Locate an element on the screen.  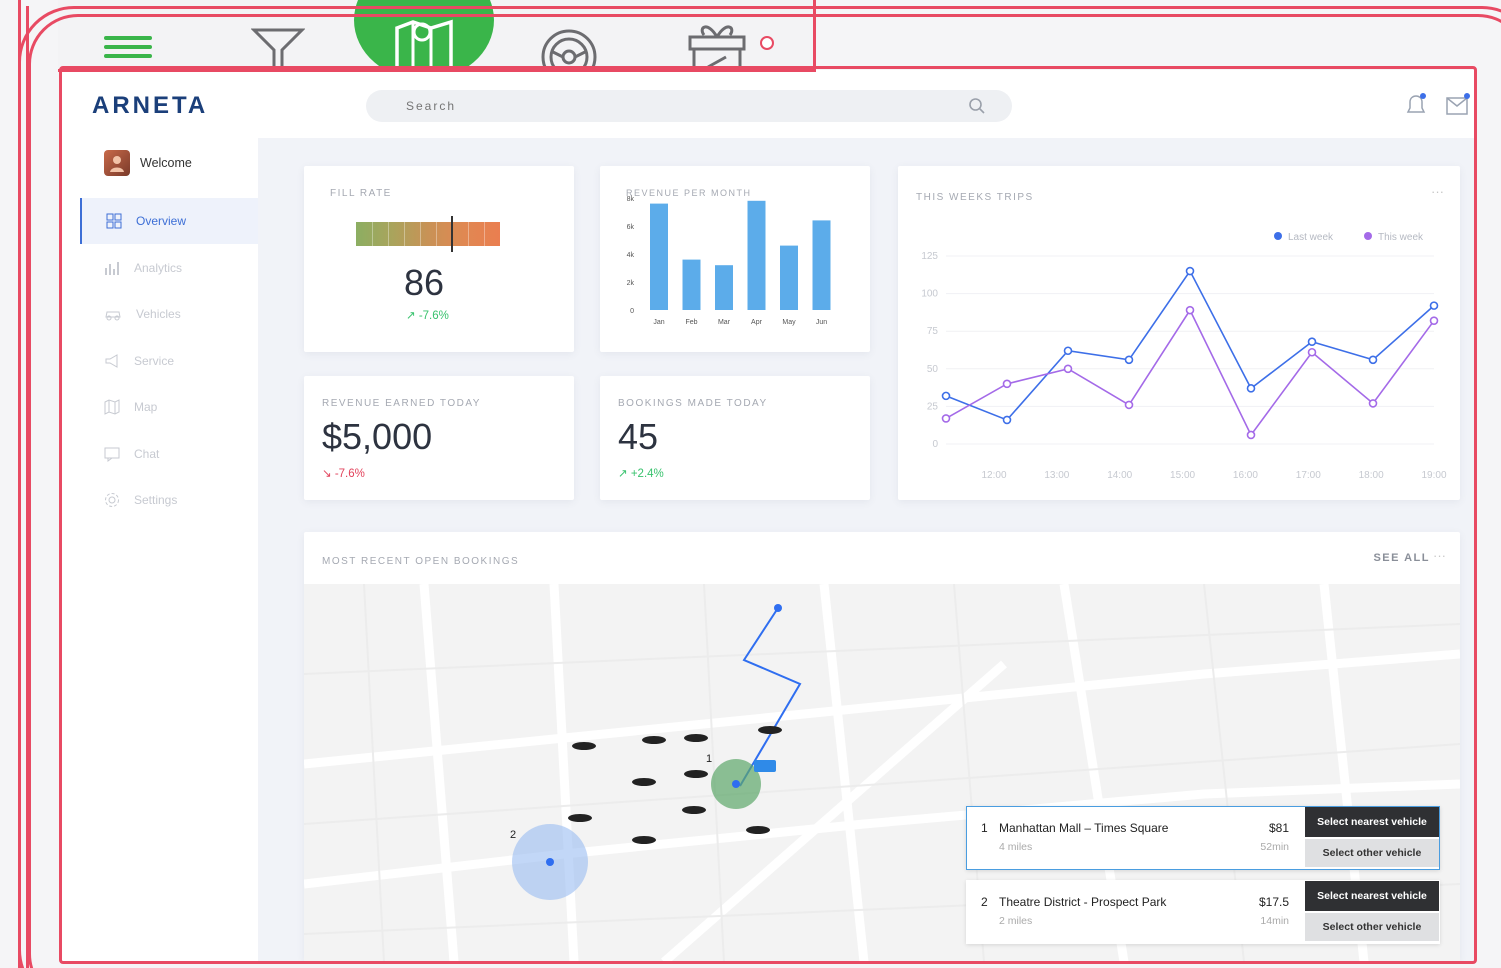
x-tick-label: May is located at coordinates (789, 322).